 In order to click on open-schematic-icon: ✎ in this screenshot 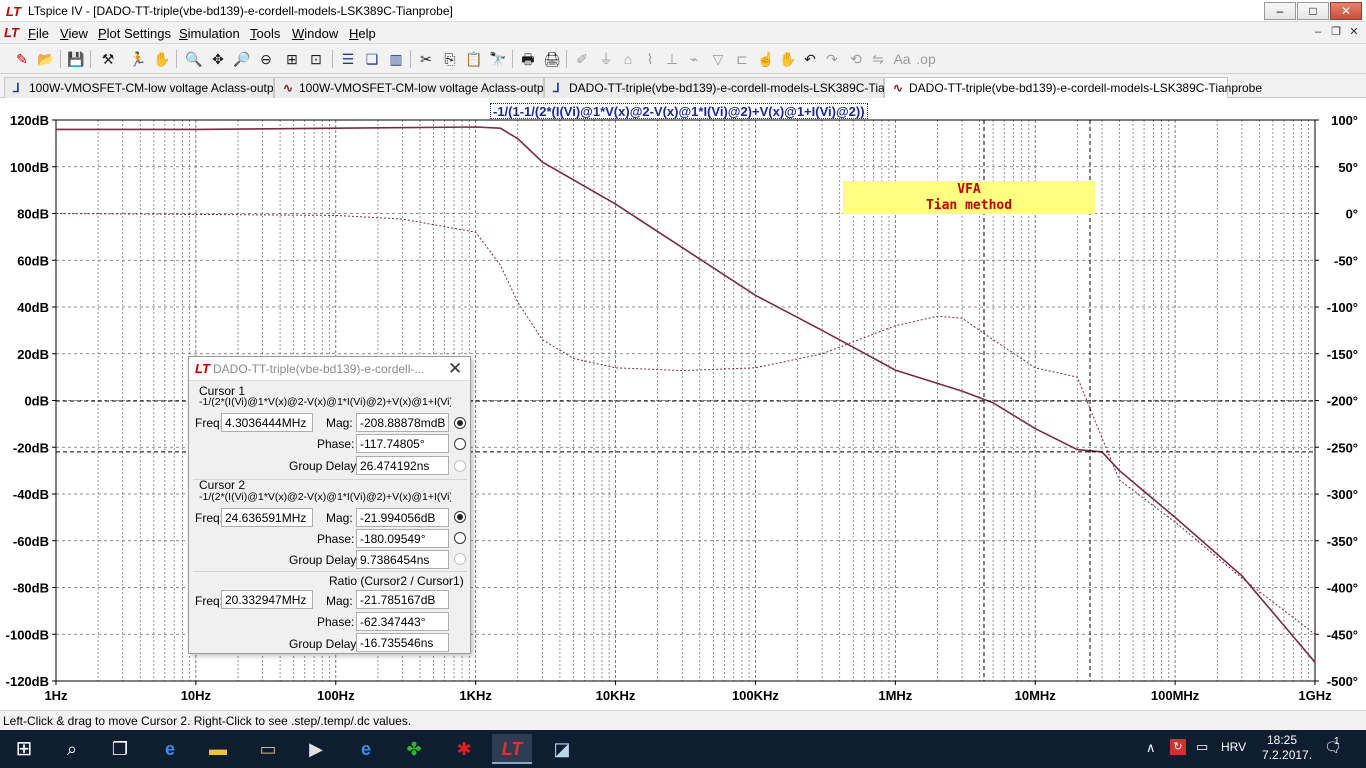, I will do `click(22, 59)`.